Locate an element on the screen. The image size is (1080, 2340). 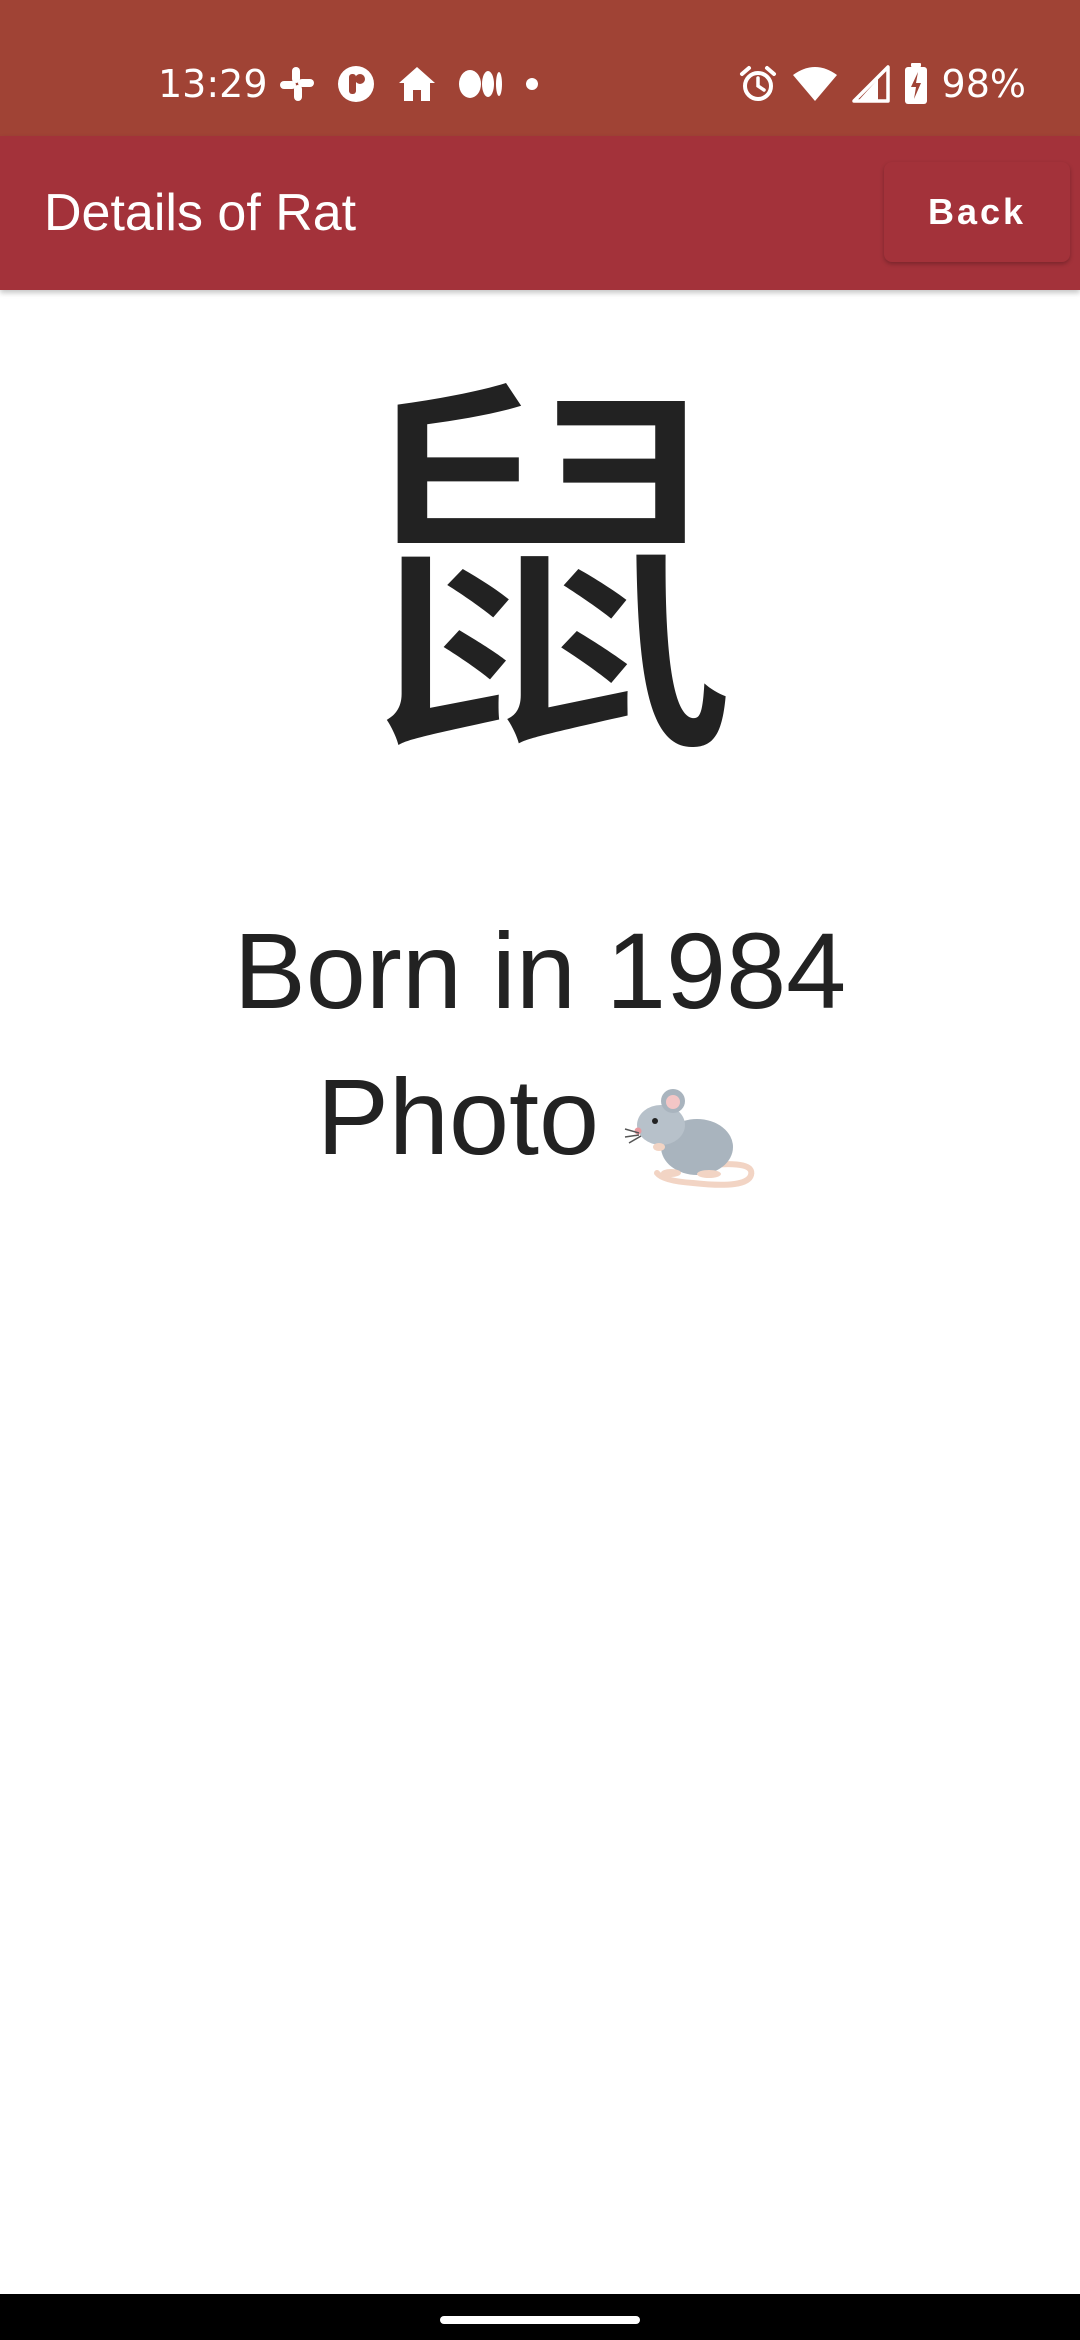
home-gesture-handle is located at coordinates (540, 2320).